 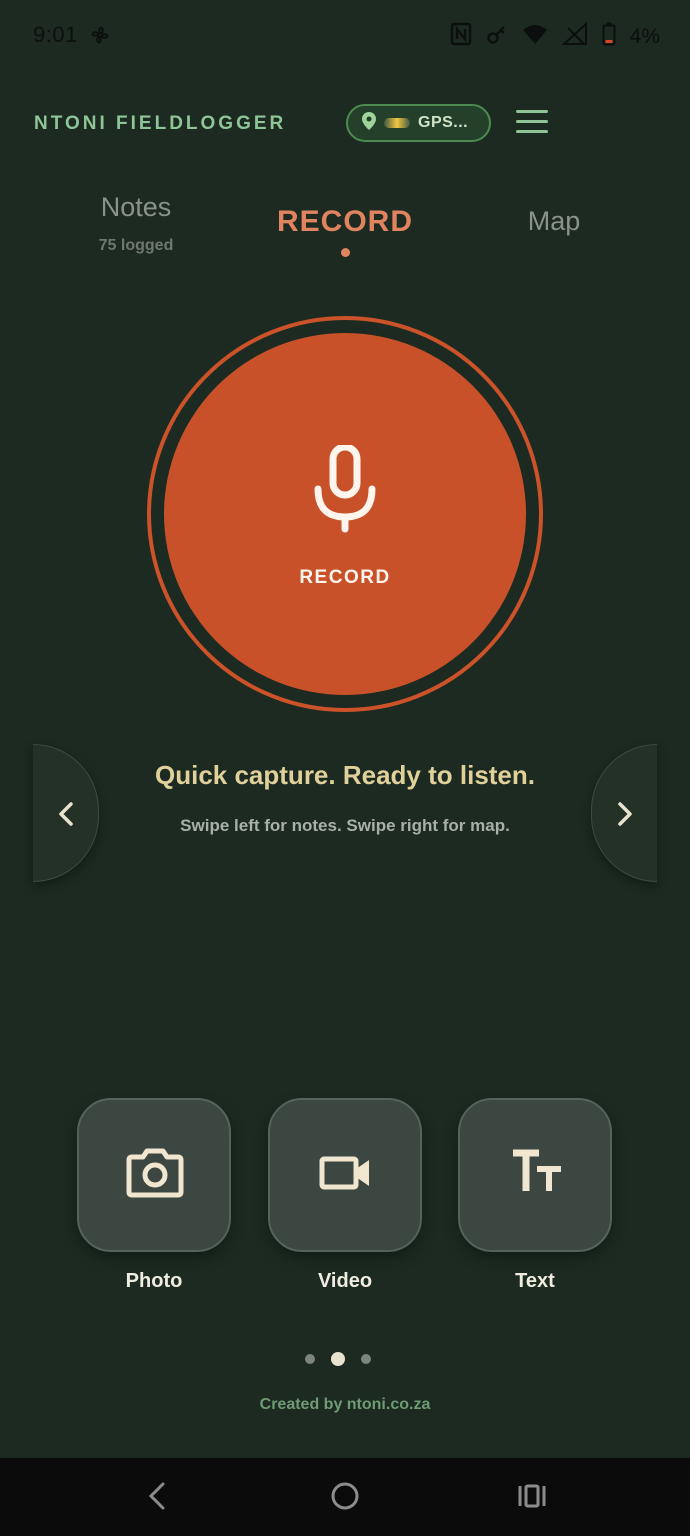 I want to click on tab-map-label: Map, so click(x=554, y=221).